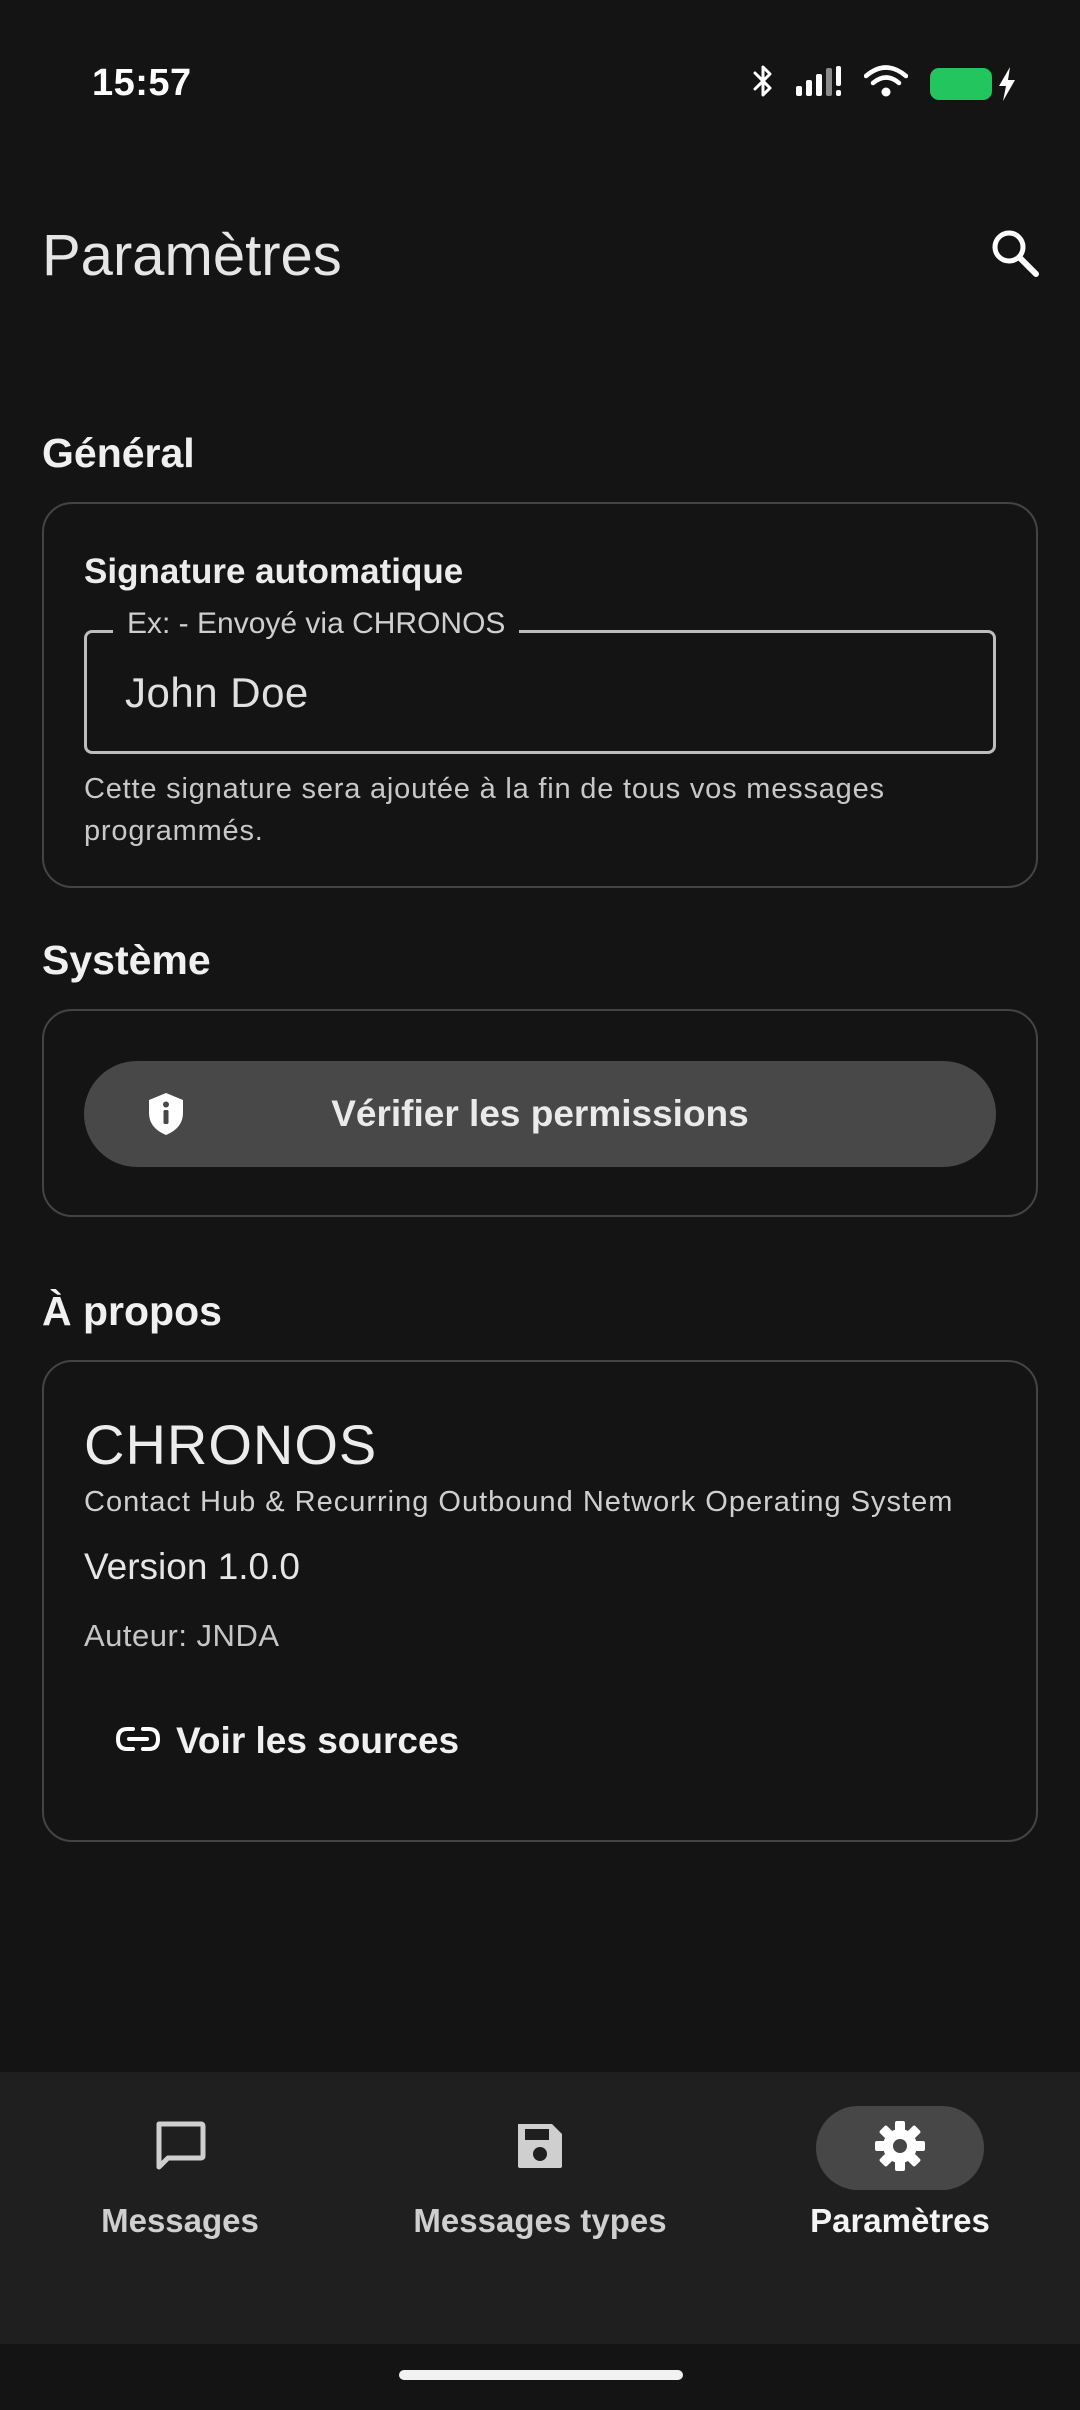 The height and width of the screenshot is (2410, 1080). Describe the element at coordinates (540, 2220) in the screenshot. I see `nav-label-message-templates: Messages types` at that location.